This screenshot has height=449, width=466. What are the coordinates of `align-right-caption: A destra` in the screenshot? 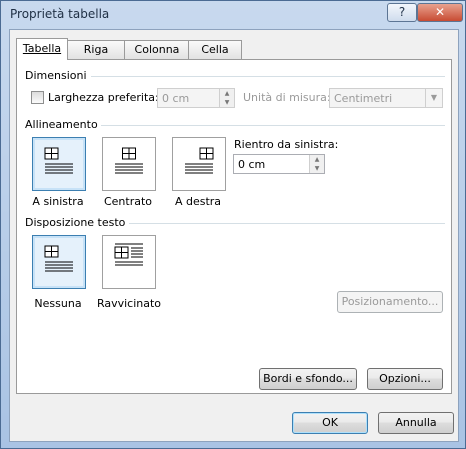 It's located at (198, 201).